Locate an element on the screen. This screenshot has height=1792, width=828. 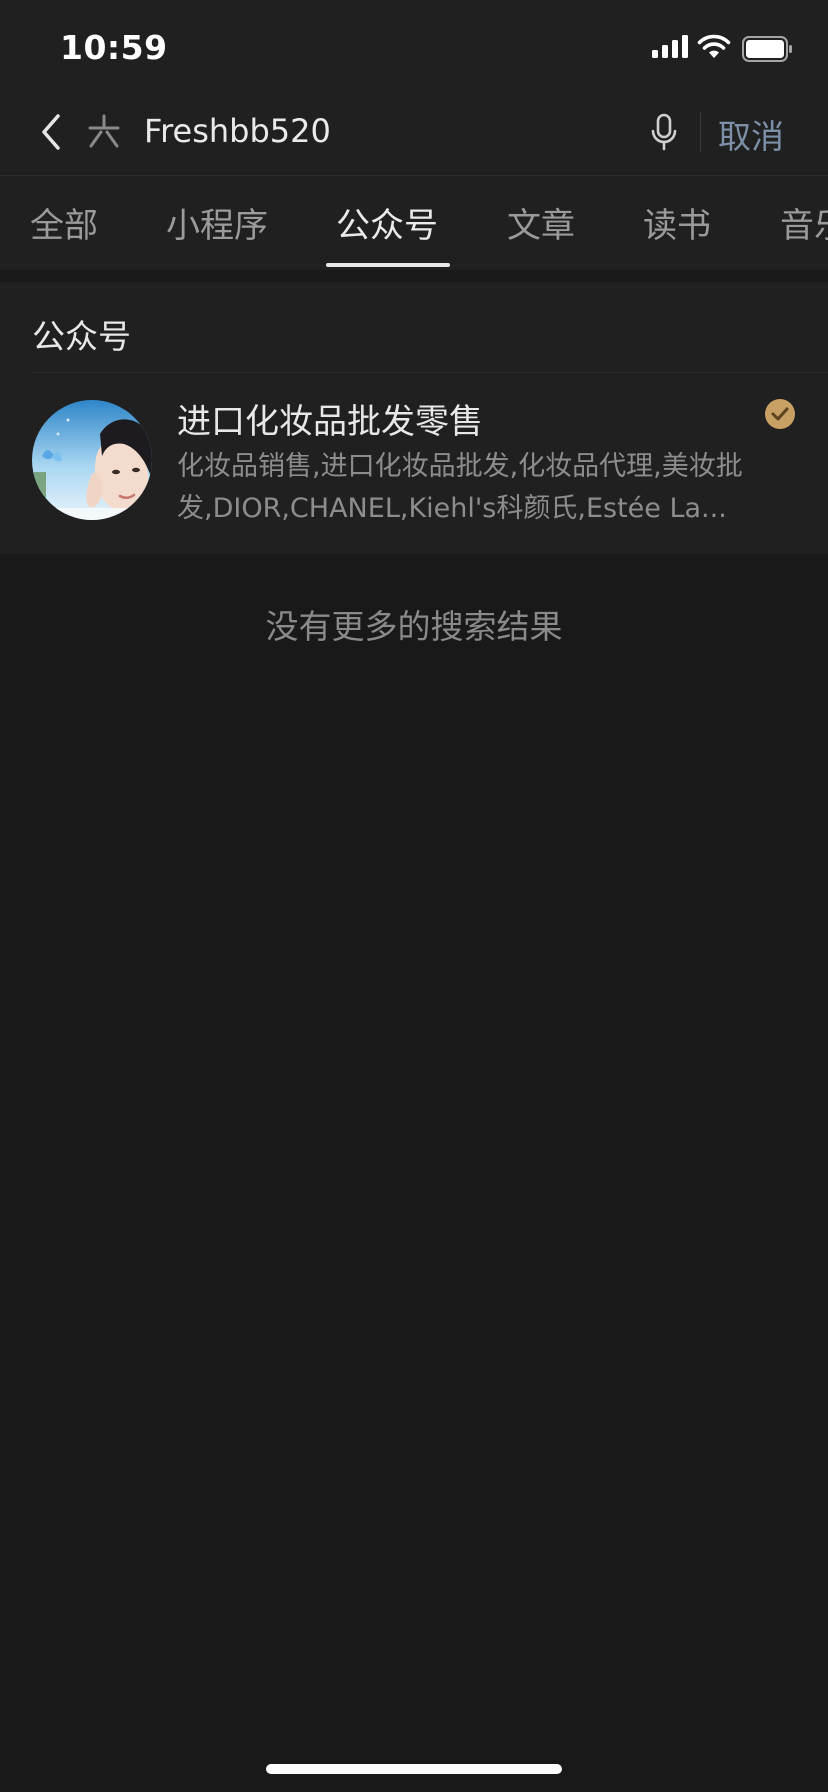
status-bar: 10:59 is located at coordinates (414, 49).